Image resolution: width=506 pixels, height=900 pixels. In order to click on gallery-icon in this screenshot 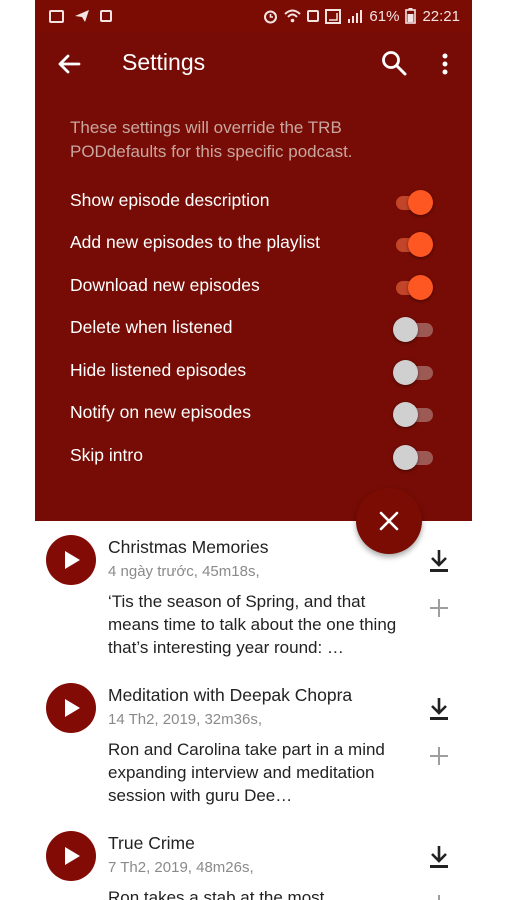, I will do `click(56, 16)`.